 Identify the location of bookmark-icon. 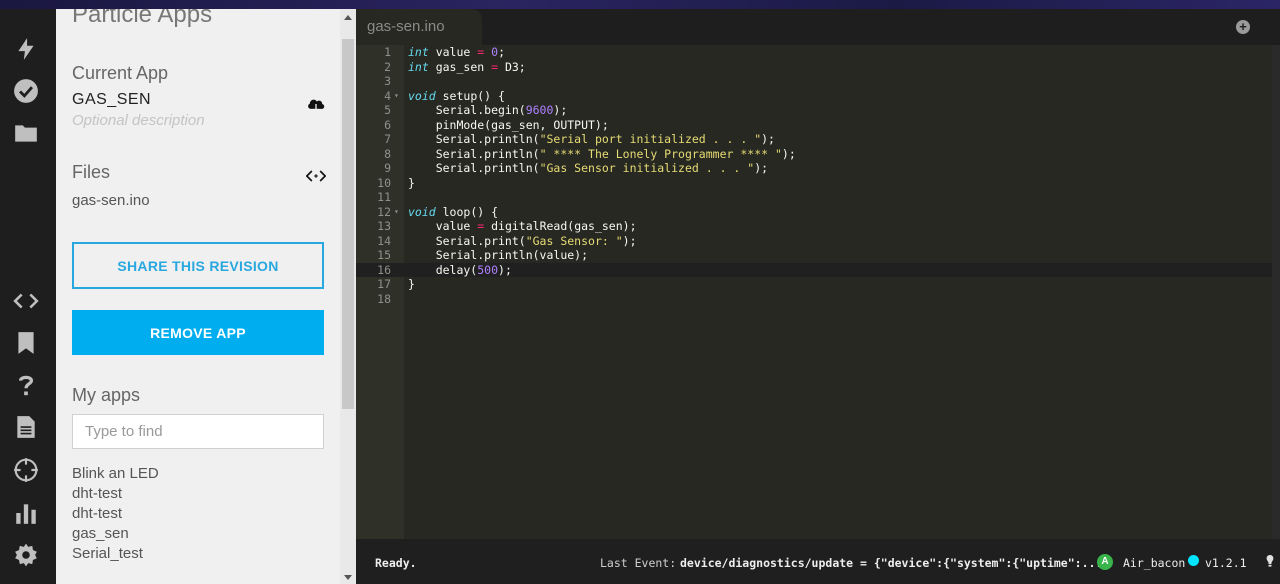
(26, 343).